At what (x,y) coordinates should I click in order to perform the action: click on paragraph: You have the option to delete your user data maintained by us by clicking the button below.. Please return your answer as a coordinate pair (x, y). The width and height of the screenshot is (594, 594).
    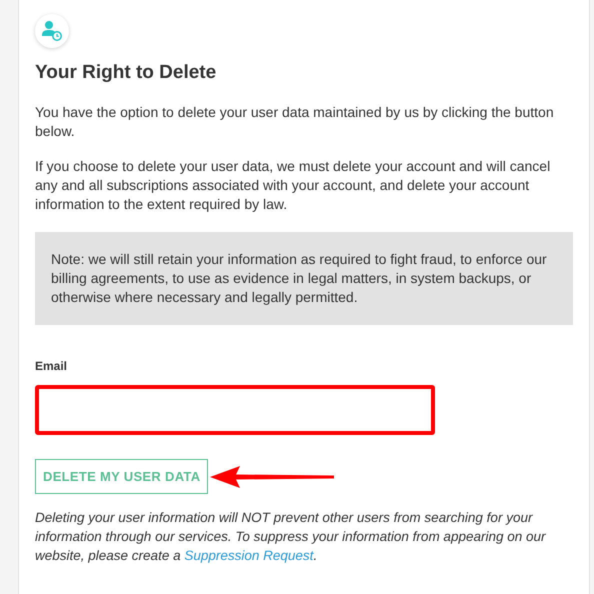
    Looking at the image, I should click on (295, 121).